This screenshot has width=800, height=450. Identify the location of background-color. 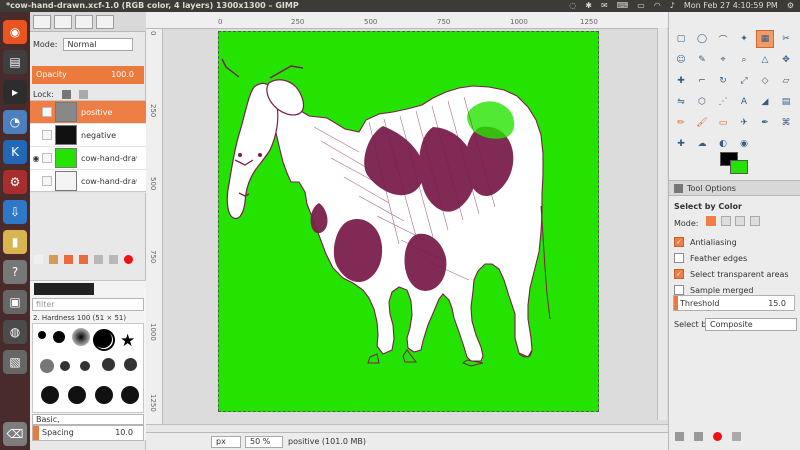
(739, 167).